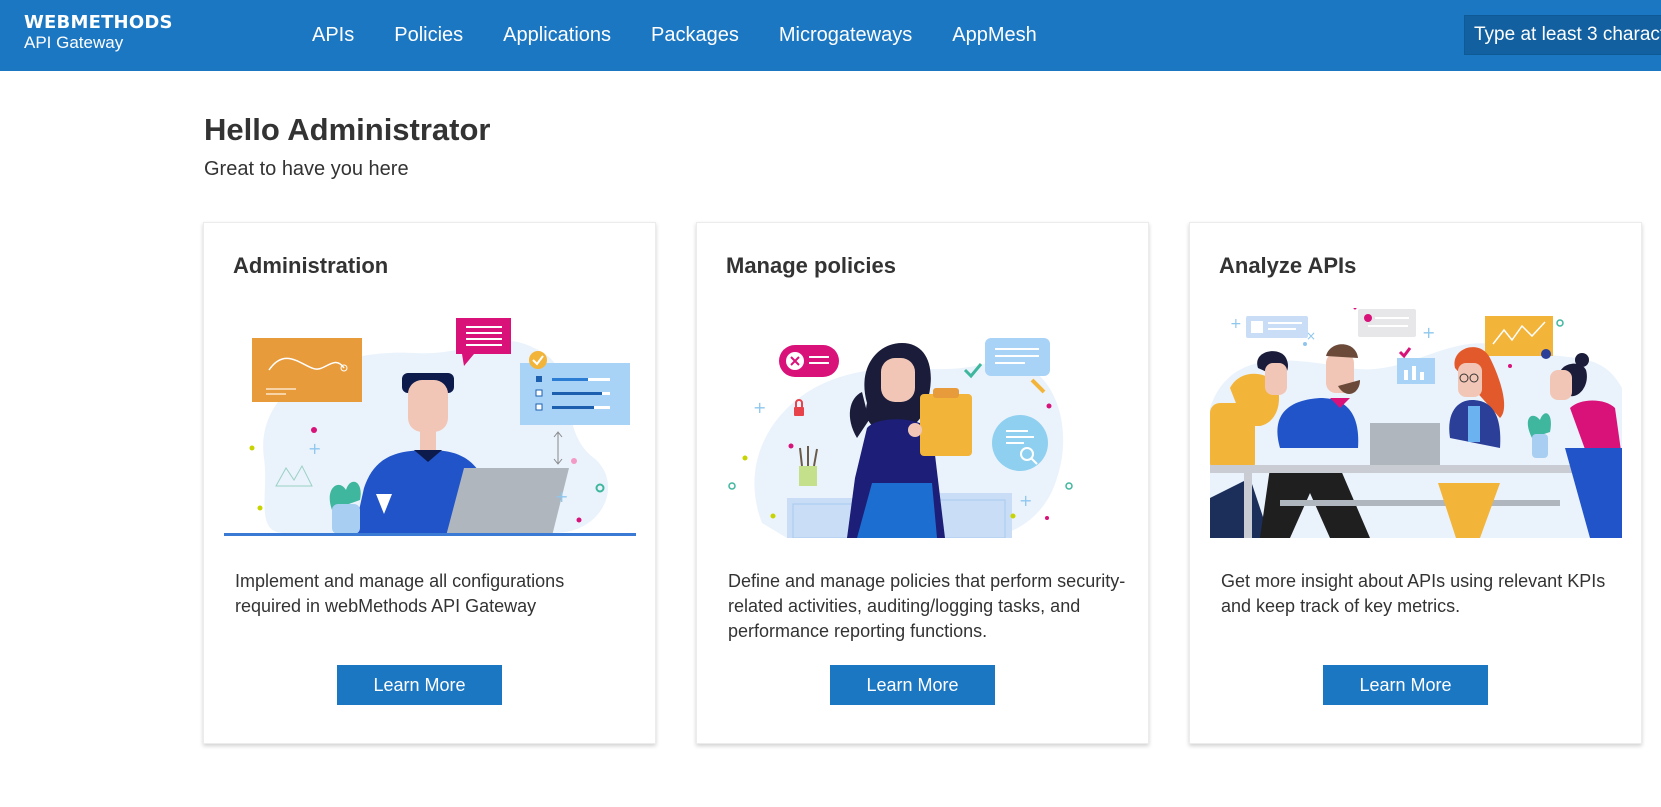 Image resolution: width=1661 pixels, height=807 pixels. I want to click on brand-name: WEBMETHODS, so click(98, 22).